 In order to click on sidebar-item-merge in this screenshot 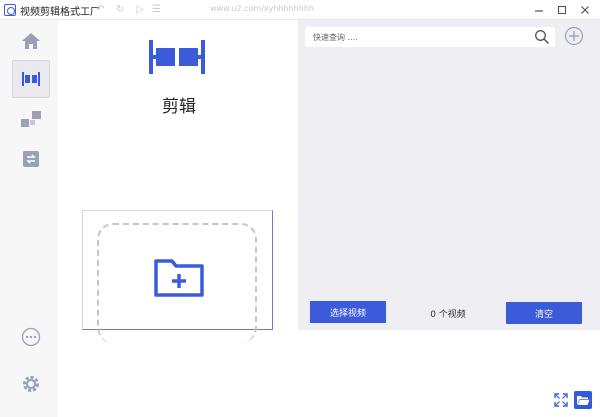, I will do `click(31, 119)`.